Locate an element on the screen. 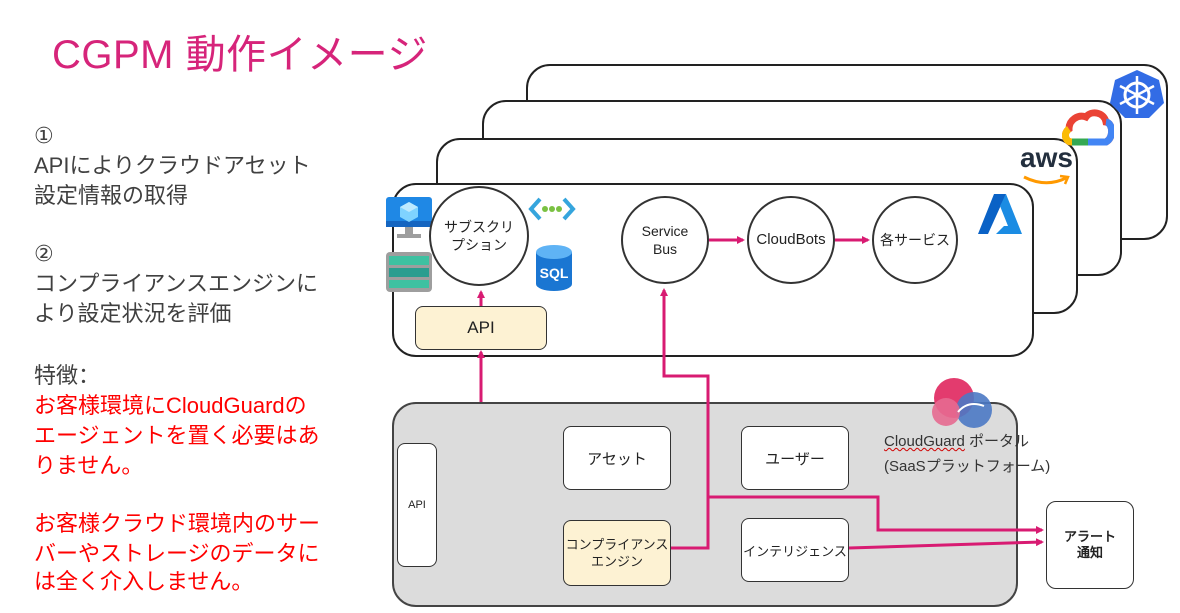 The image size is (1180, 613). step1-number: ① is located at coordinates (44, 135).